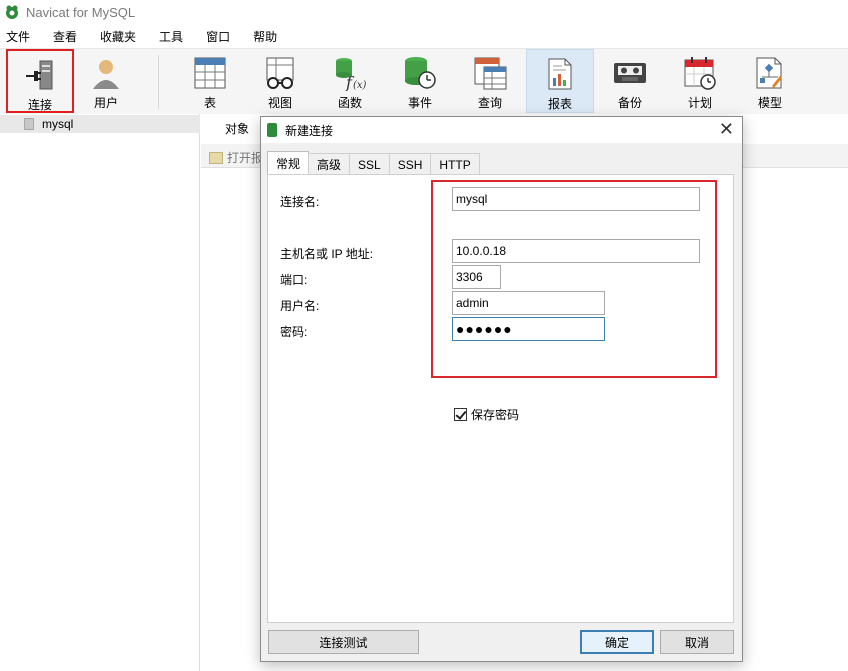 This screenshot has width=848, height=671. Describe the element at coordinates (424, 36) in the screenshot. I see `menu-bar: 文件 查看 收藏夹 工具 窗口 帮助` at that location.